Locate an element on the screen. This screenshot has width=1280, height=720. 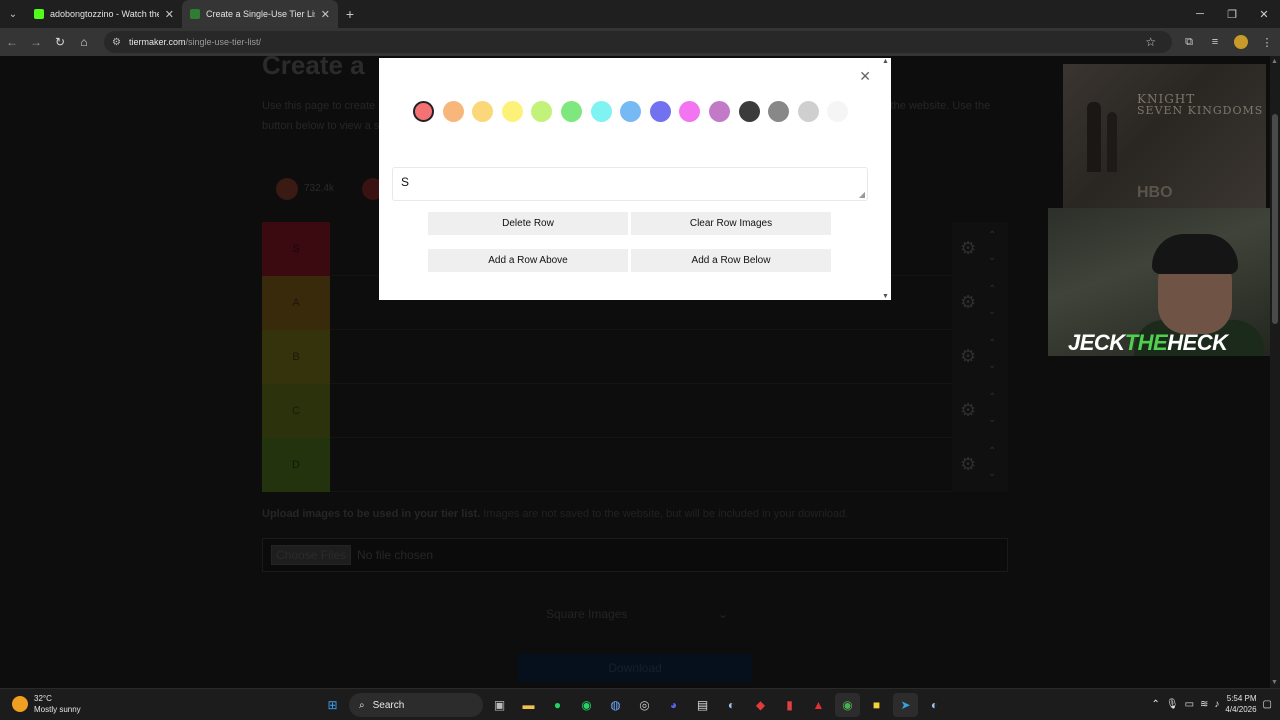
extensions-icon: ⧉ is located at coordinates (1189, 42).